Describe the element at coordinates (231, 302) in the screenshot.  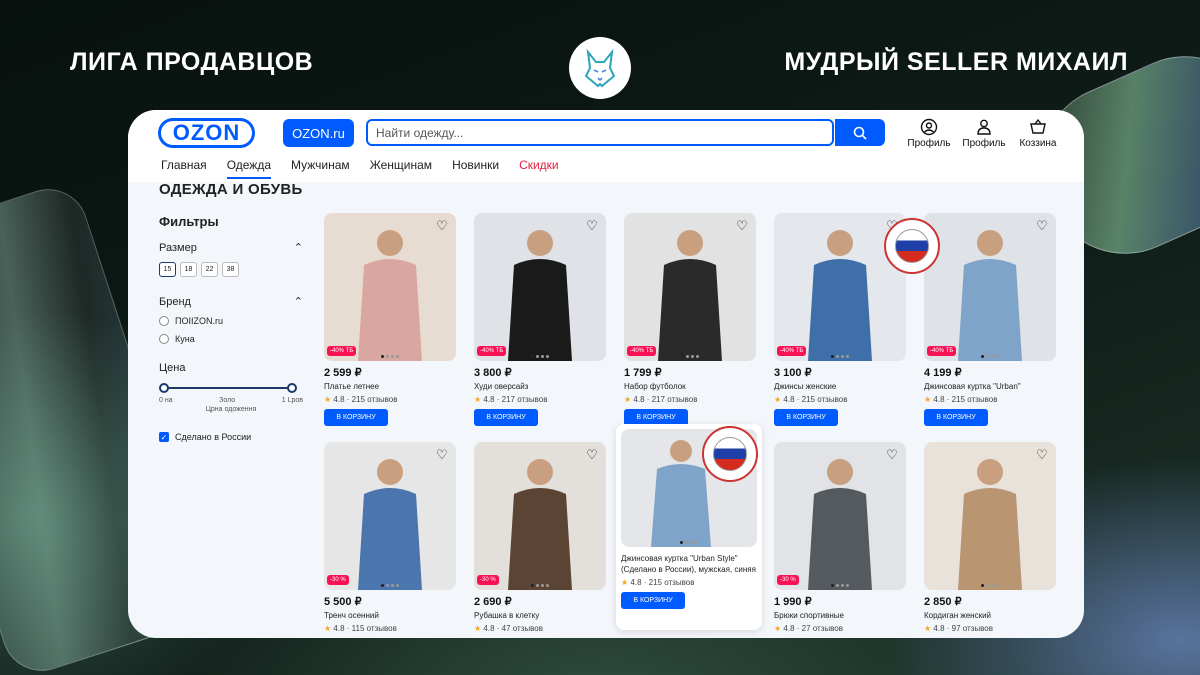
I see `brand-filter-header: Бренд ⌃` at that location.